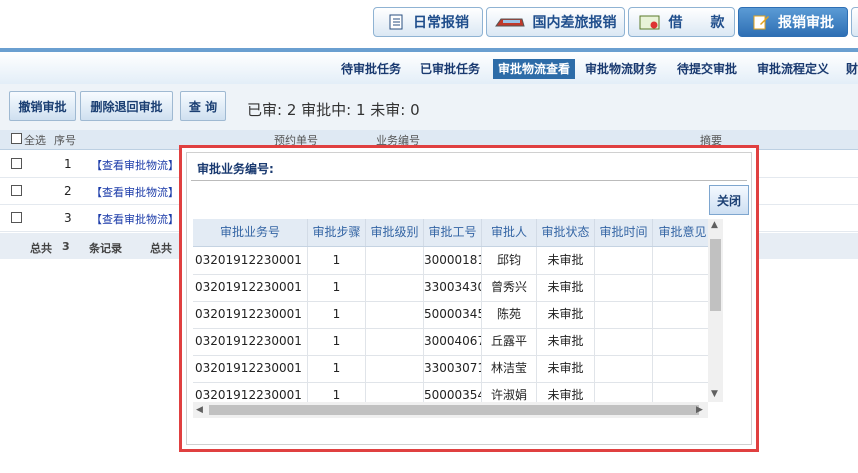  Describe the element at coordinates (707, 69) in the screenshot. I see `tab-pending-submit: 待提交审批` at that location.